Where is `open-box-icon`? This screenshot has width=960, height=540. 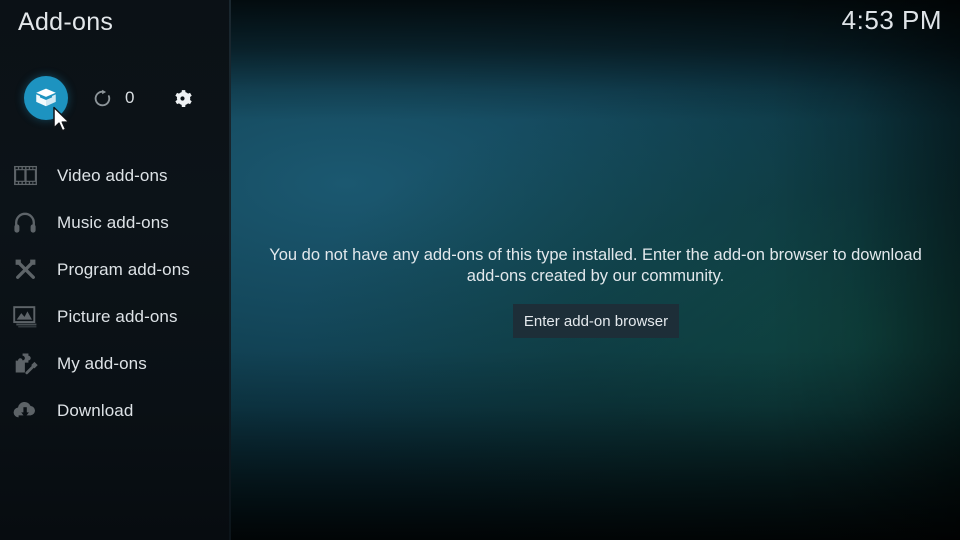
open-box-icon is located at coordinates (46, 97).